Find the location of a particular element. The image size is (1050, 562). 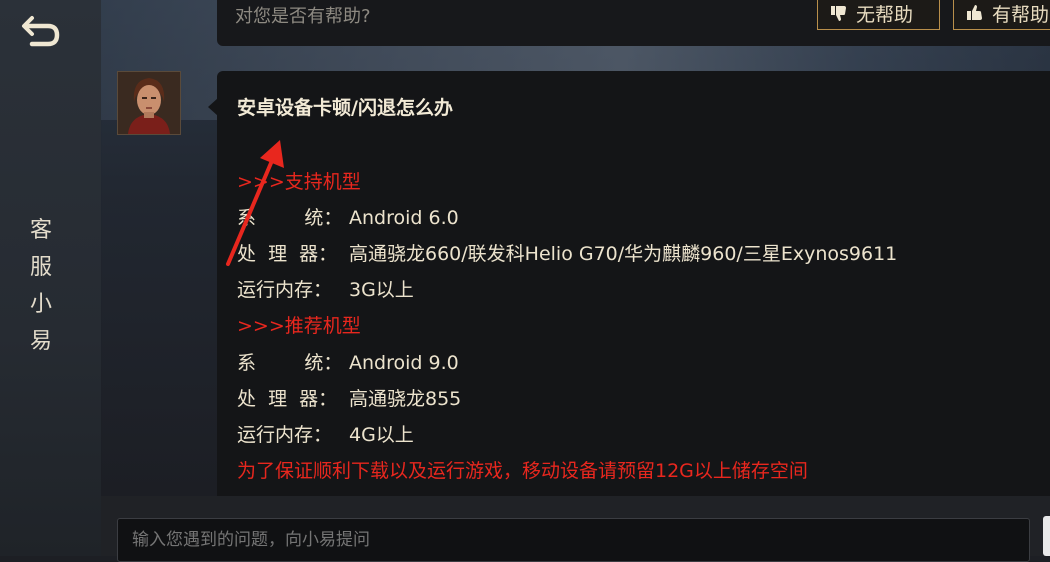

sidebar-title: 客 服 小 易 is located at coordinates (41, 286).